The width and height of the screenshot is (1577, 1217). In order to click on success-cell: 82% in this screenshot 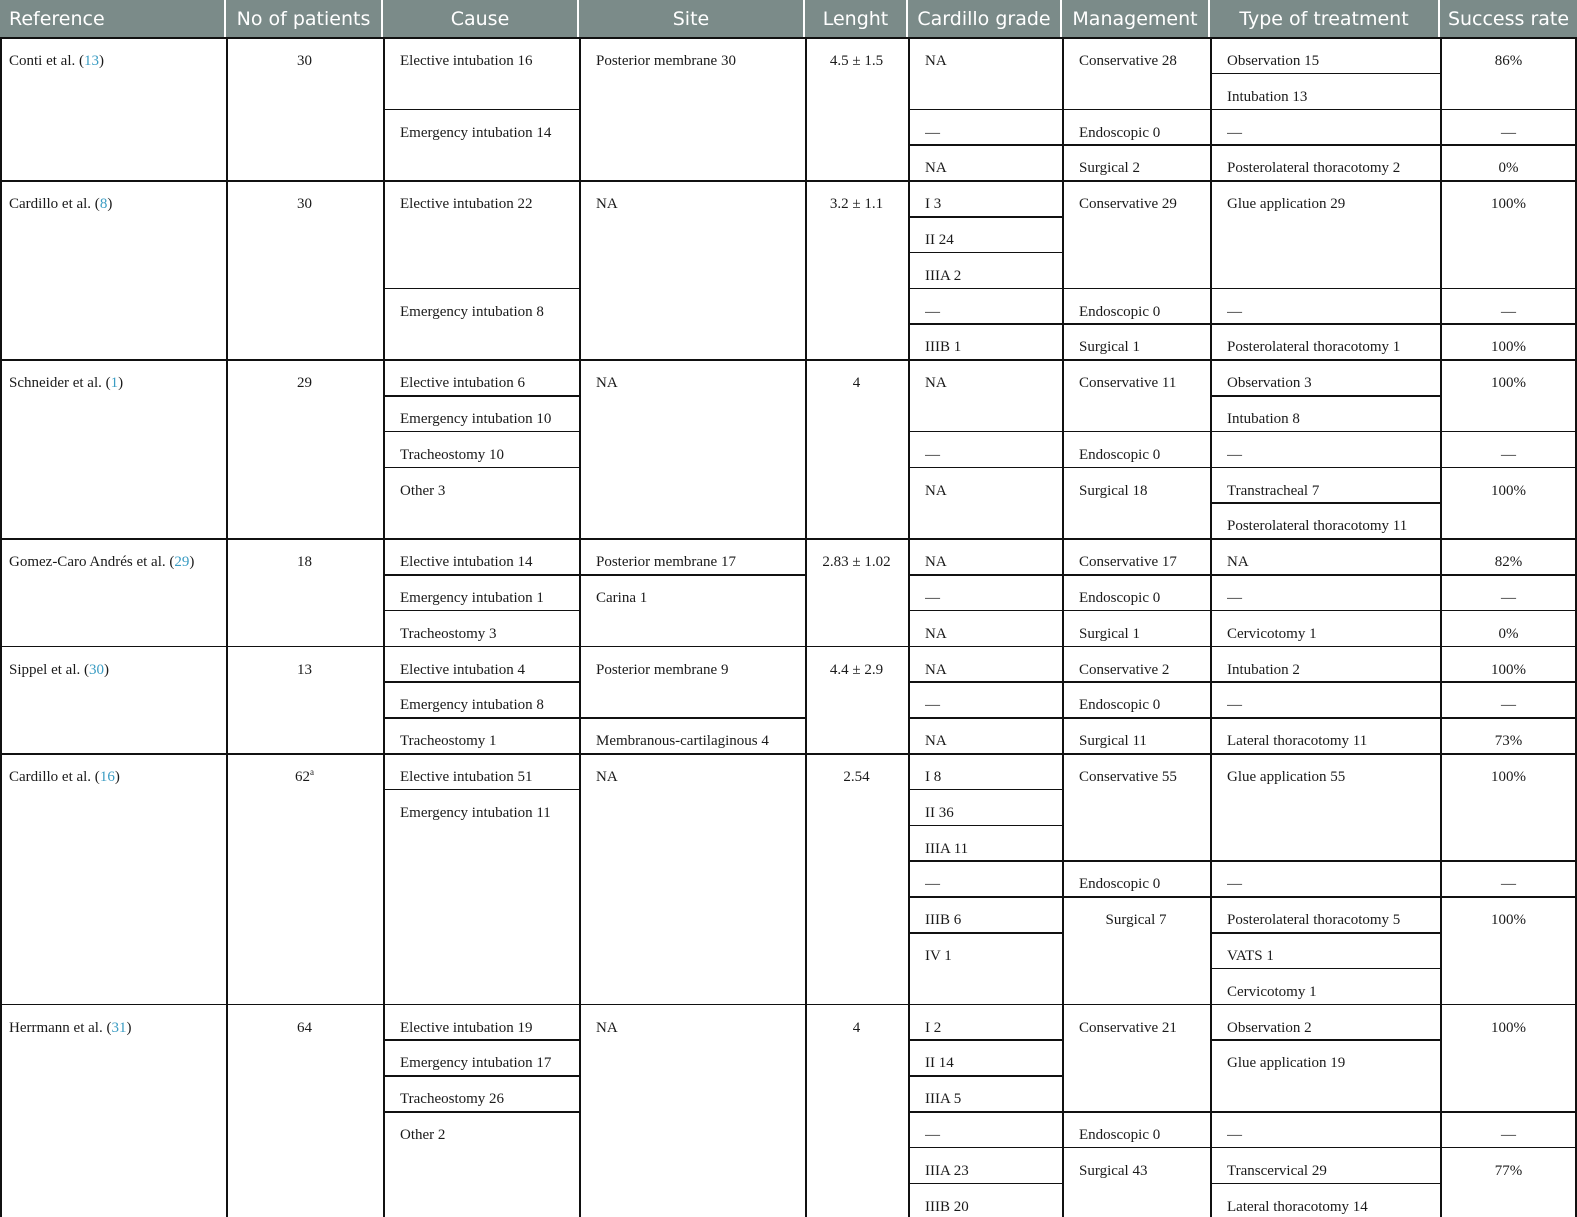, I will do `click(1508, 562)`.